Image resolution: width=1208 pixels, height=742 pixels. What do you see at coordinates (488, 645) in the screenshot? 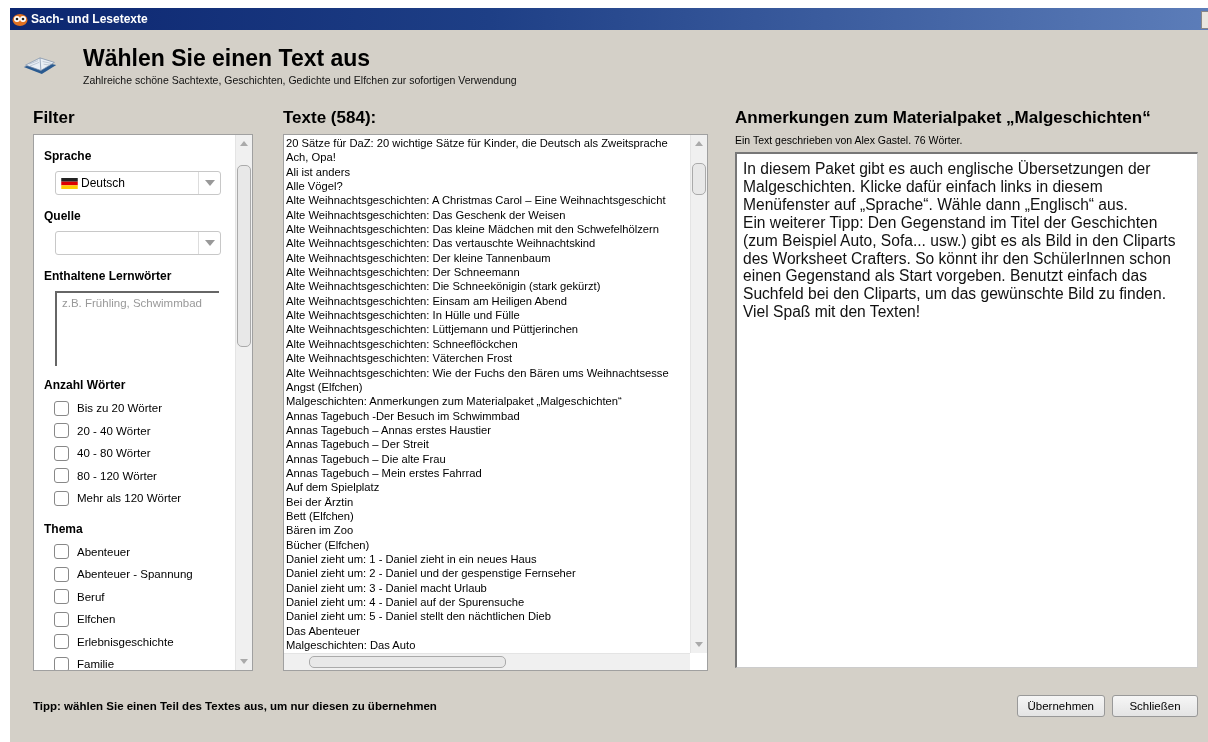
I see `text-list-item: Malgeschichten: Das Auto` at bounding box center [488, 645].